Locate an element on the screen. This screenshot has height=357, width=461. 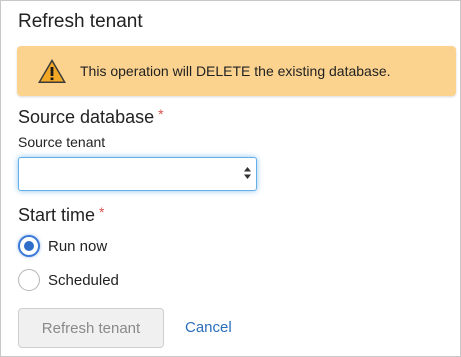
scheduled-radio is located at coordinates (29, 280).